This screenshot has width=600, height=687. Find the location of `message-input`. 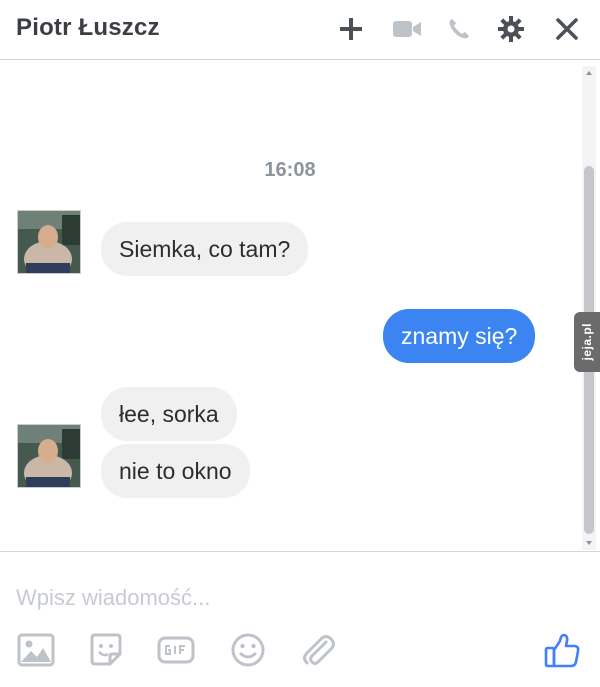

message-input is located at coordinates (286, 598).